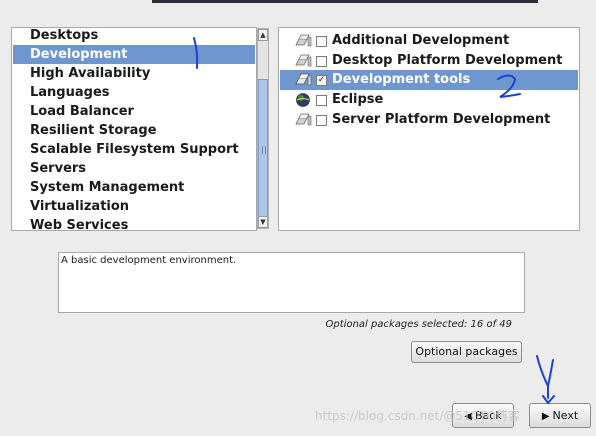 The height and width of the screenshot is (436, 596). I want to click on group-item-resilient-storage: Resilient Storage, so click(134, 130).